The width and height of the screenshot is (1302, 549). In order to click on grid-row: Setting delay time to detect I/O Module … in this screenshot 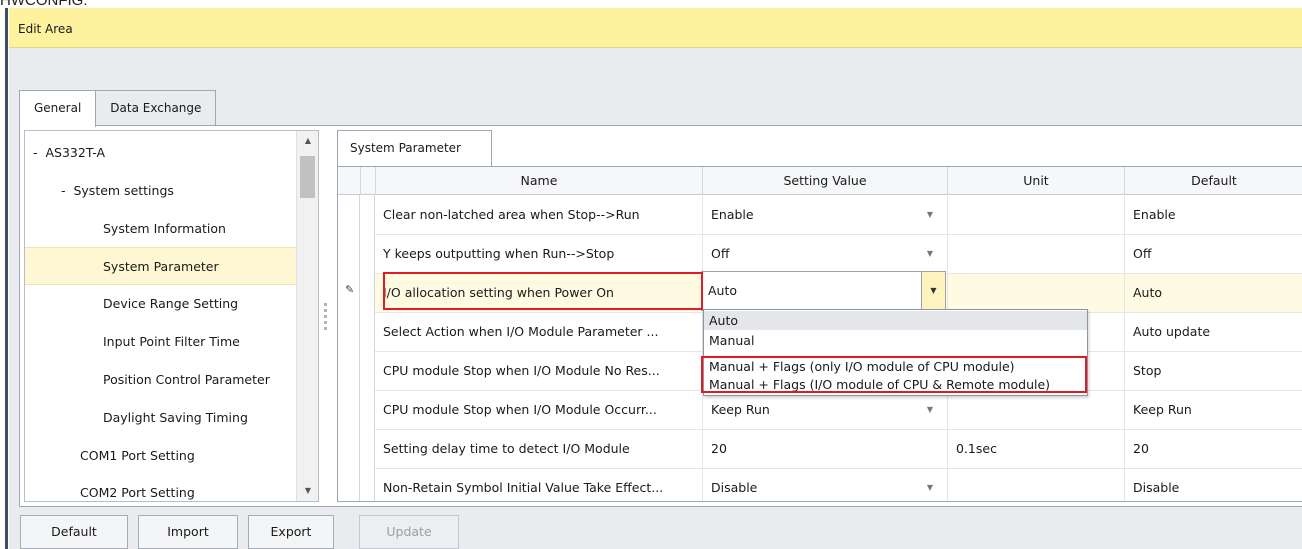, I will do `click(838, 449)`.